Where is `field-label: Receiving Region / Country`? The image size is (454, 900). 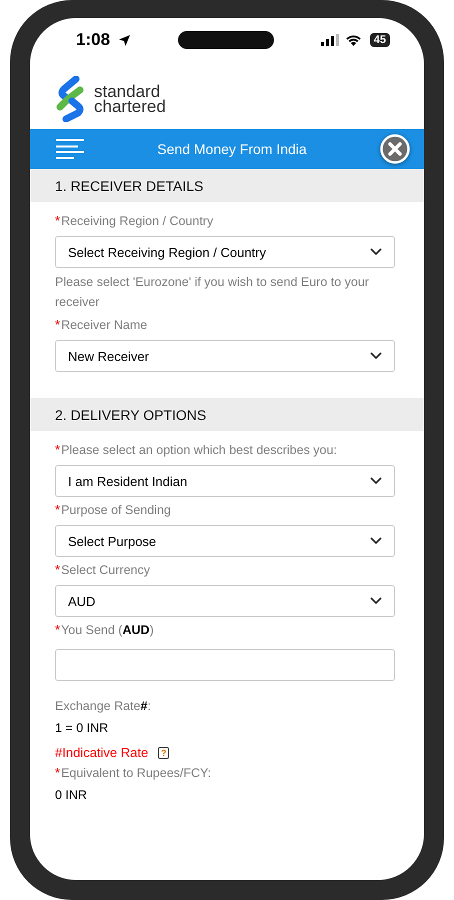
field-label: Receiving Region / Country is located at coordinates (137, 221).